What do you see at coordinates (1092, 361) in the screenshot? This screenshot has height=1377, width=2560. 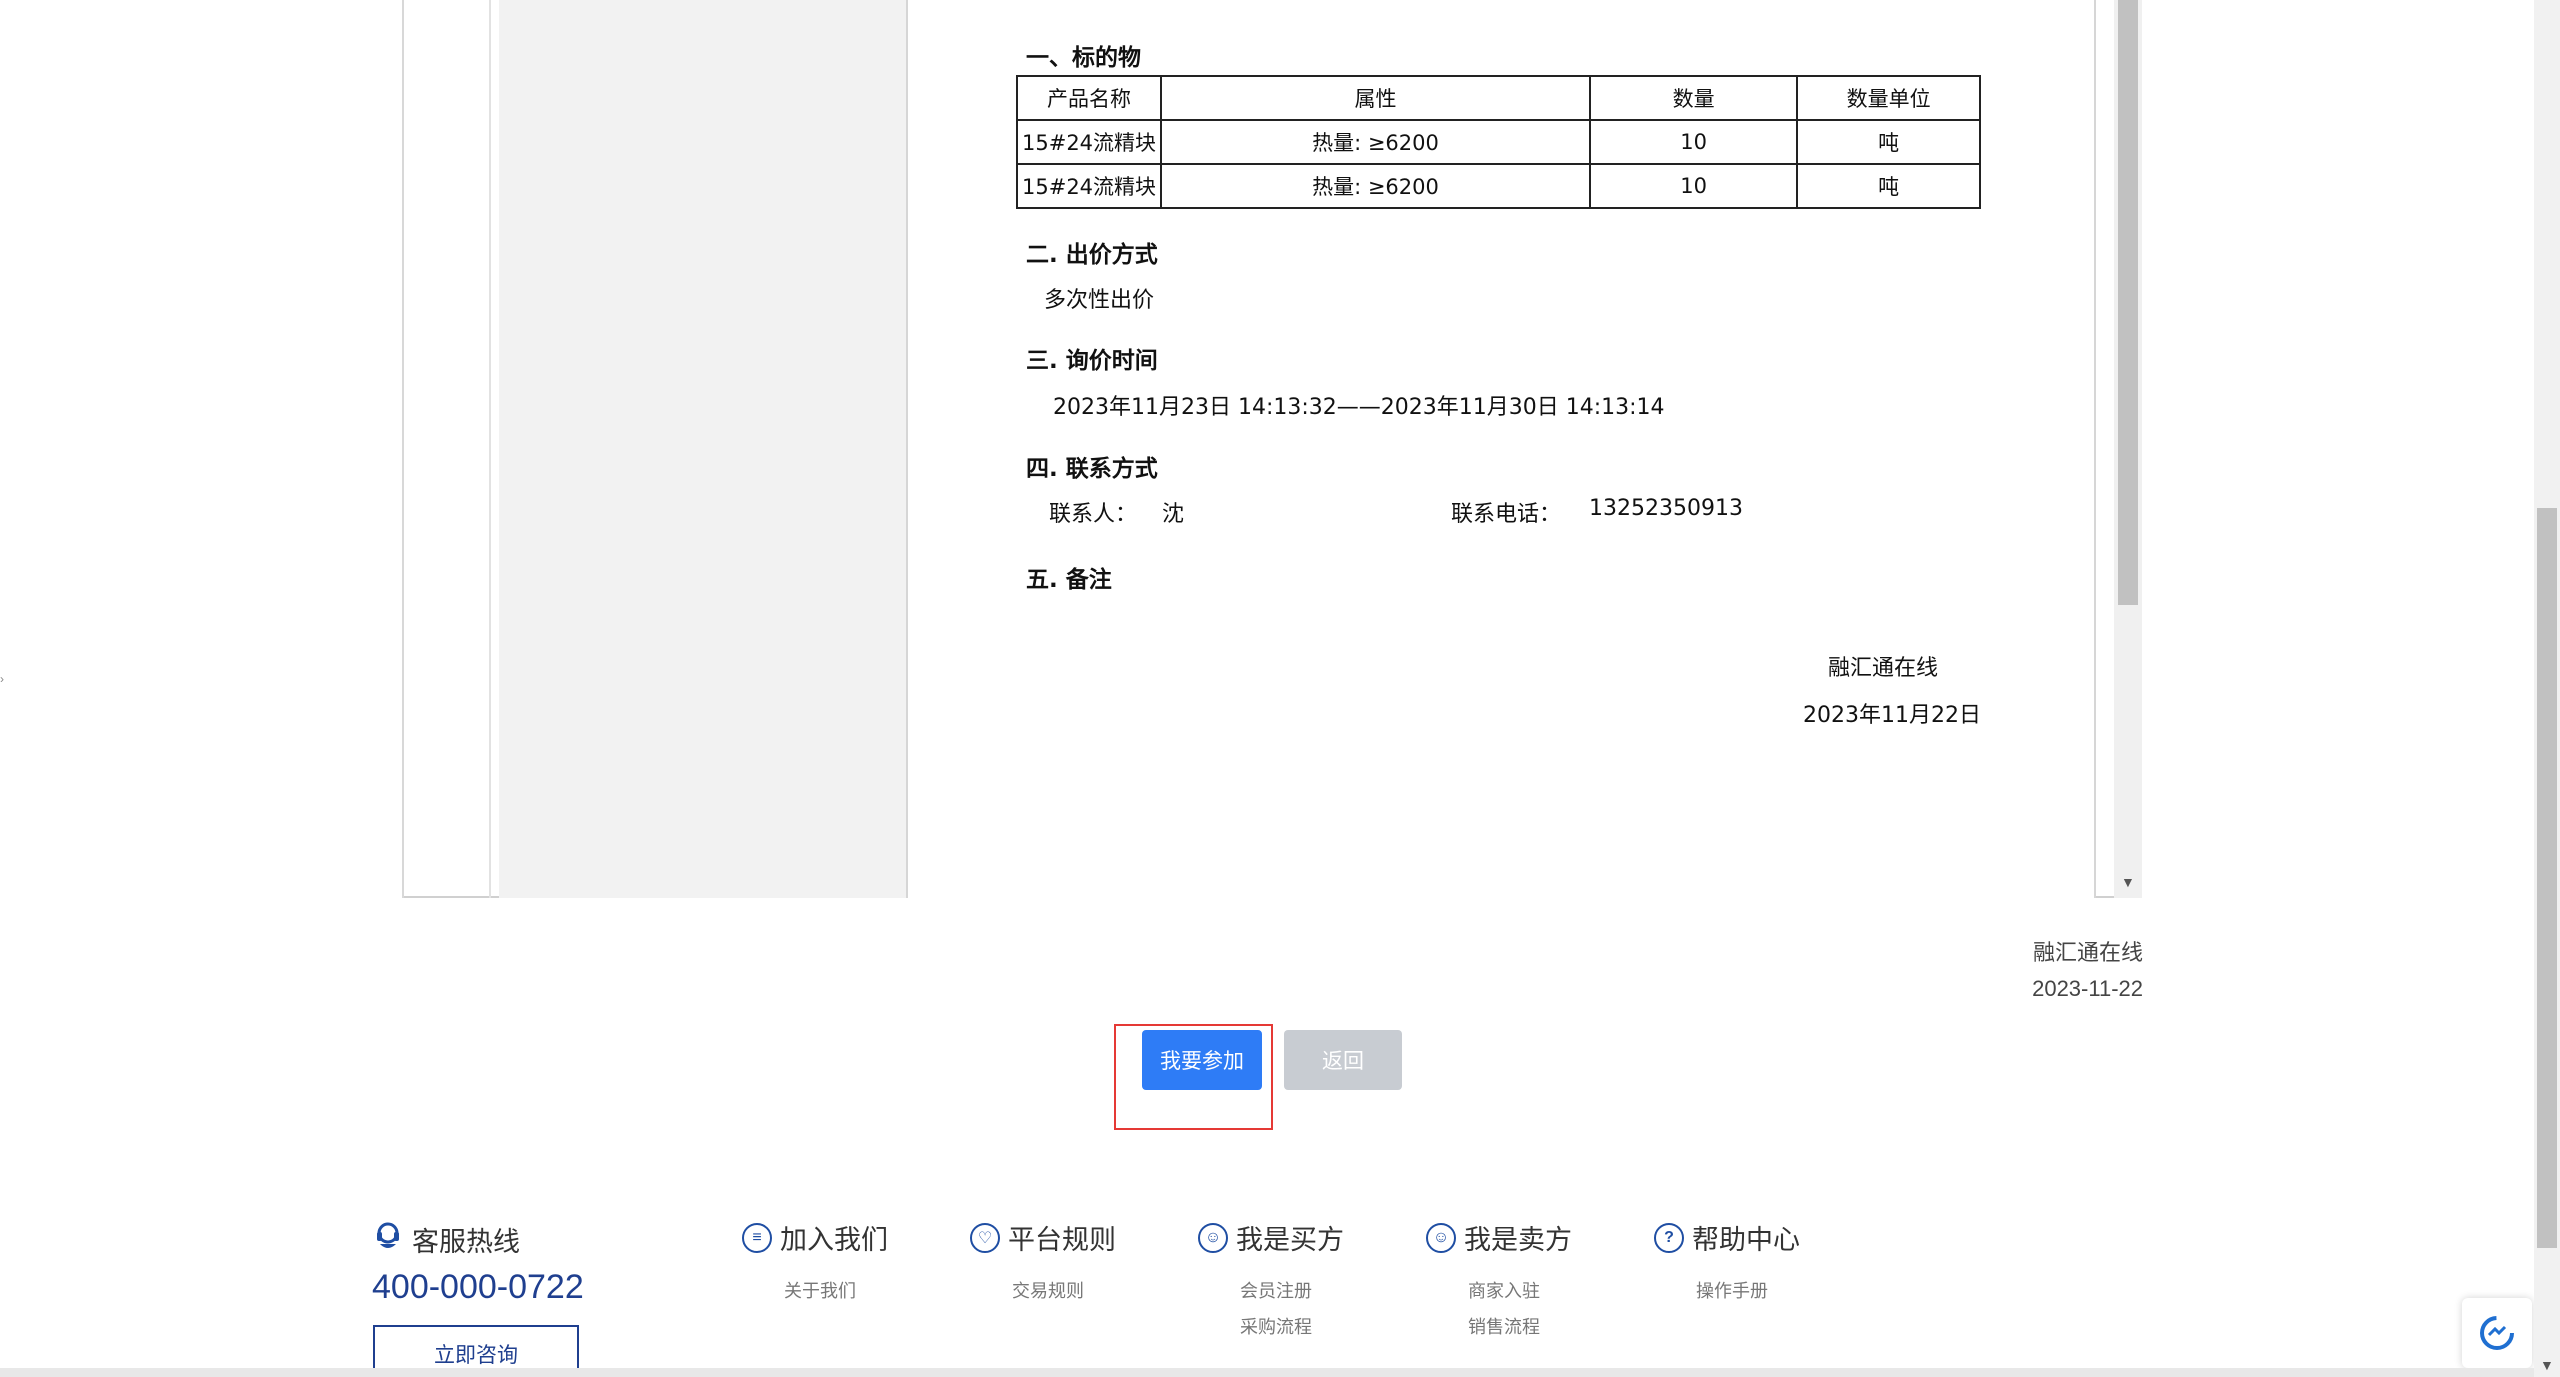 I see `section-title-inquiry-time: 三. 询价时间` at bounding box center [1092, 361].